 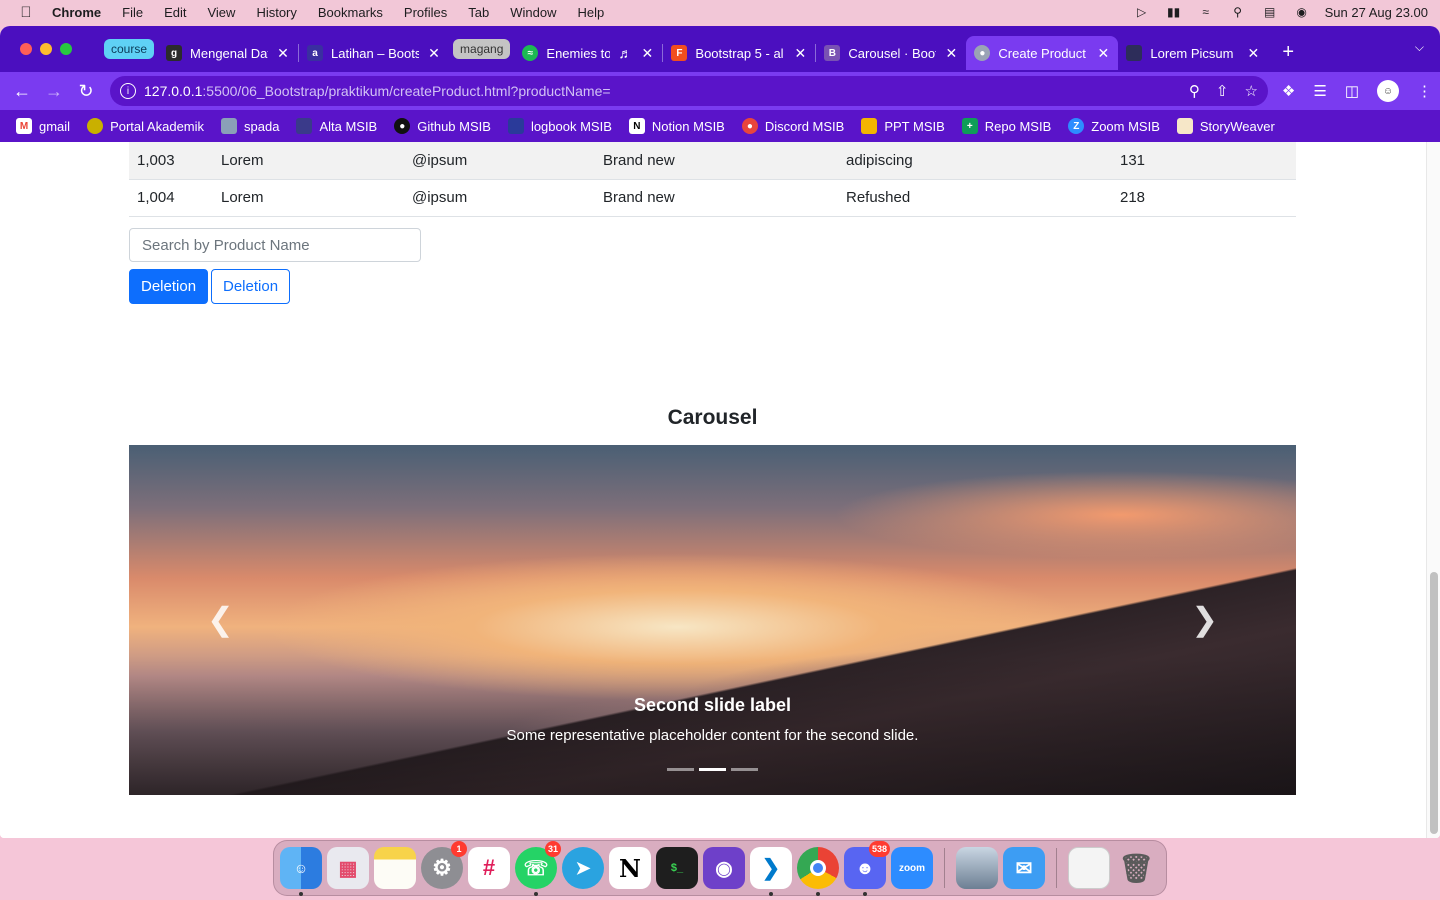 What do you see at coordinates (66, 49) in the screenshot?
I see `zoom-window-button` at bounding box center [66, 49].